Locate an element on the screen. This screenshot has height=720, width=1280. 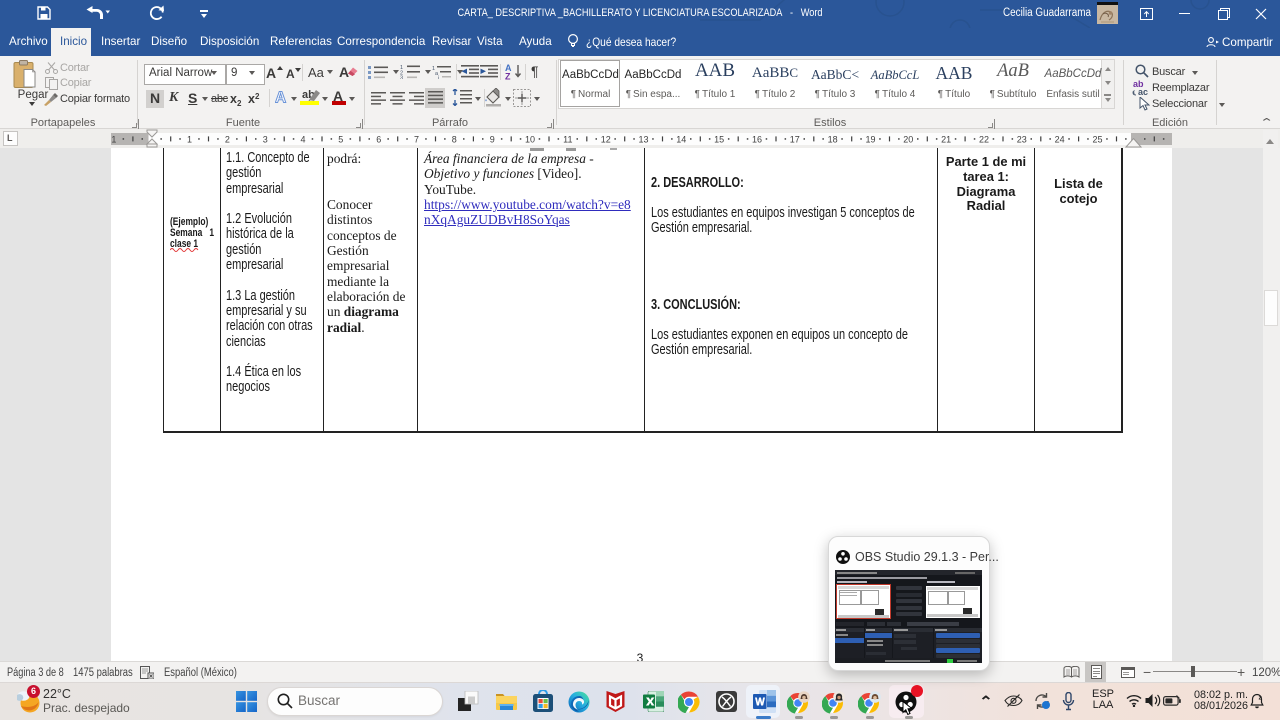
svg-text: 8 is located at coordinates (454, 140).